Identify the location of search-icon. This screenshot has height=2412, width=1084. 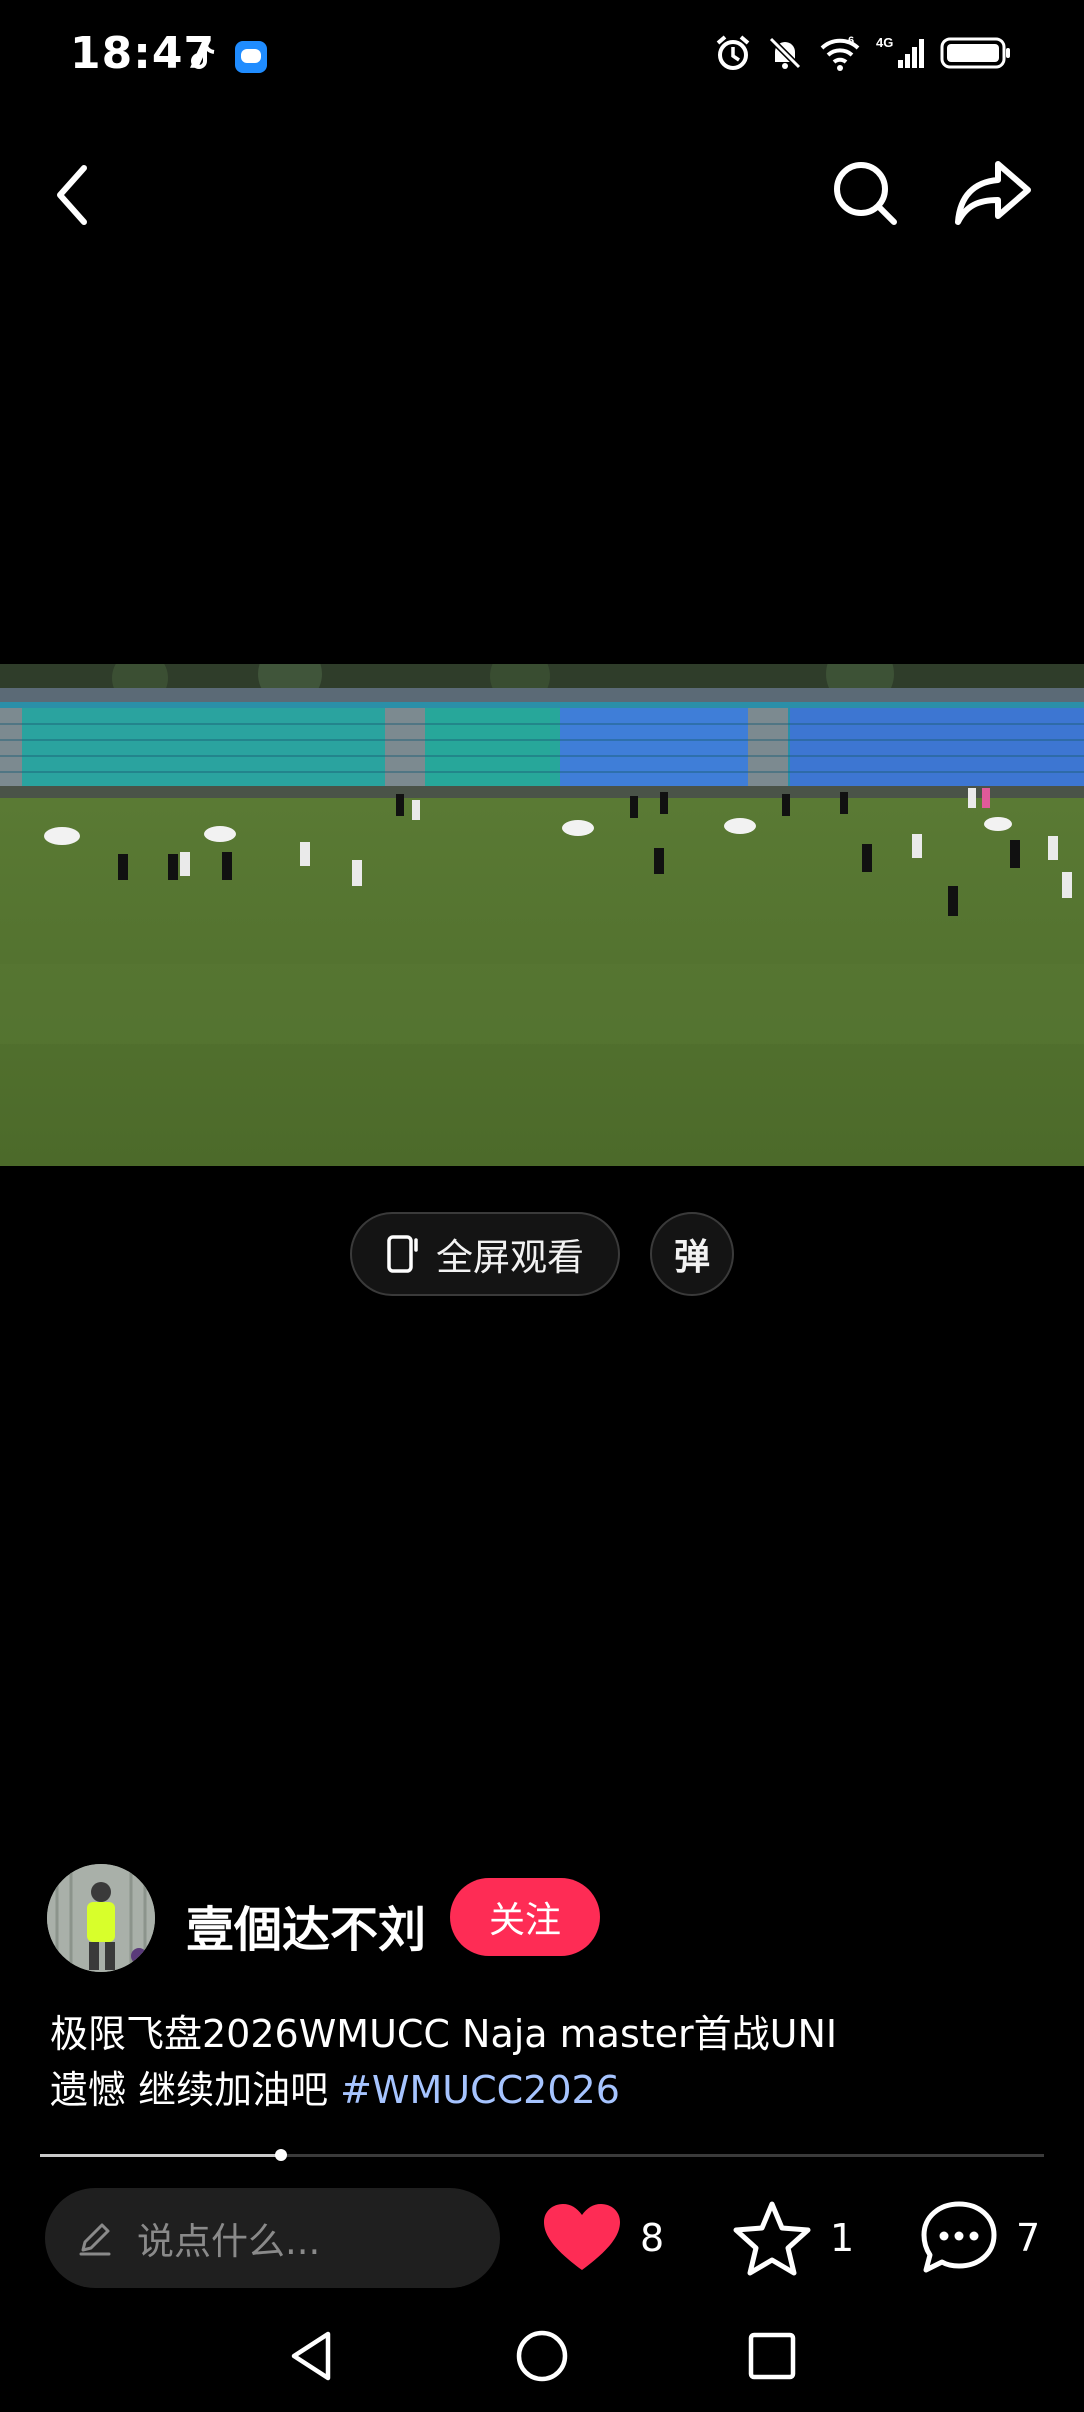
(865, 193).